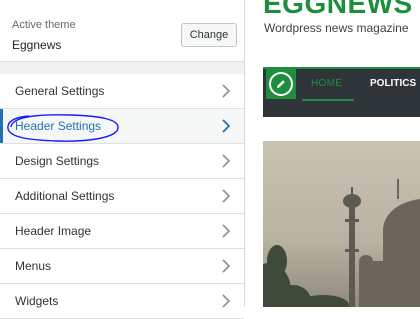  Describe the element at coordinates (336, 28) in the screenshot. I see `site-tagline: Wordpress news magazine` at that location.